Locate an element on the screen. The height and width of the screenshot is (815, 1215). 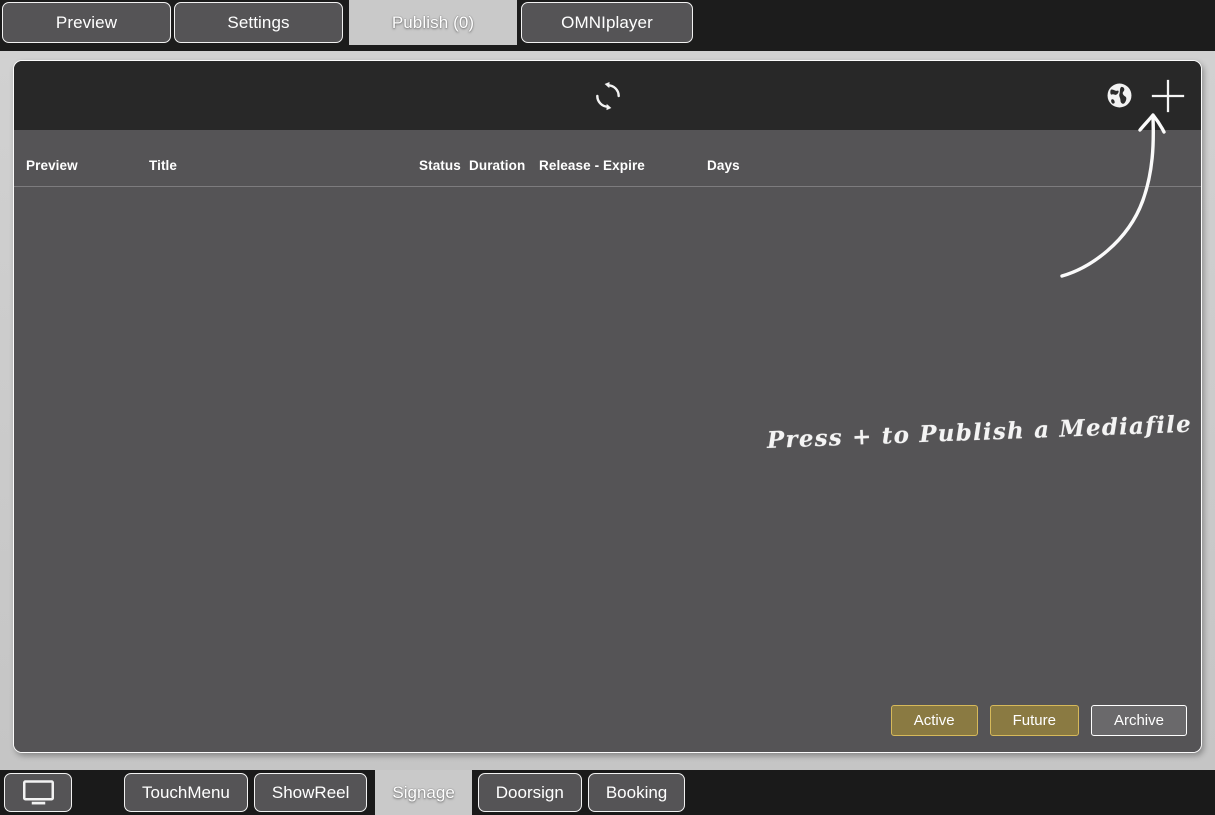
column-header-duration: Duration is located at coordinates (497, 165).